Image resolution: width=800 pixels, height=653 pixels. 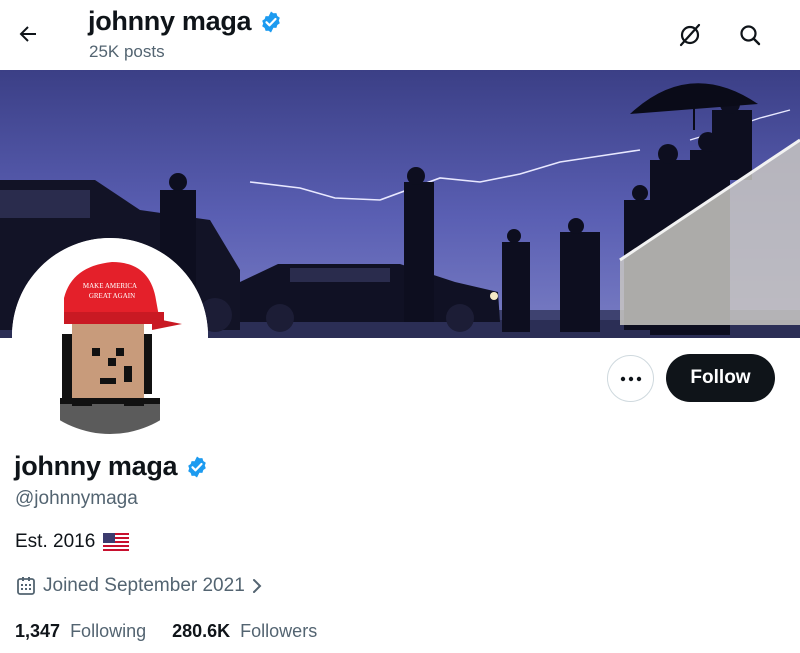 What do you see at coordinates (110, 336) in the screenshot?
I see `profile-avatar: MAKE AMERICA GREAT AGAIN` at bounding box center [110, 336].